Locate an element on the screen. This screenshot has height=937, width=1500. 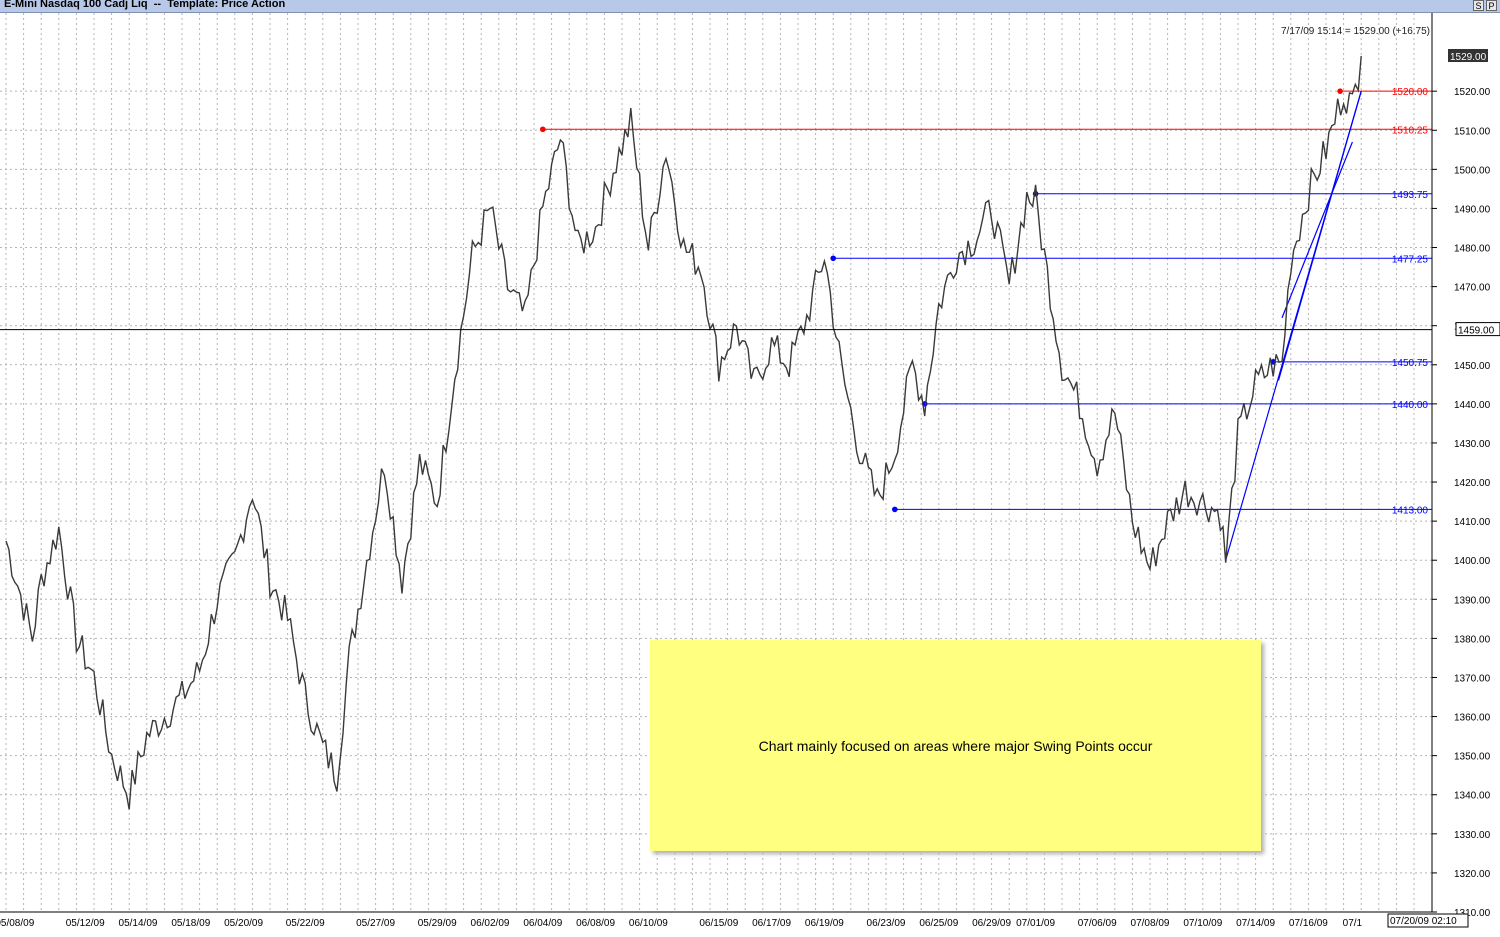
x-tick-label: 06/02/09 is located at coordinates (490, 923).